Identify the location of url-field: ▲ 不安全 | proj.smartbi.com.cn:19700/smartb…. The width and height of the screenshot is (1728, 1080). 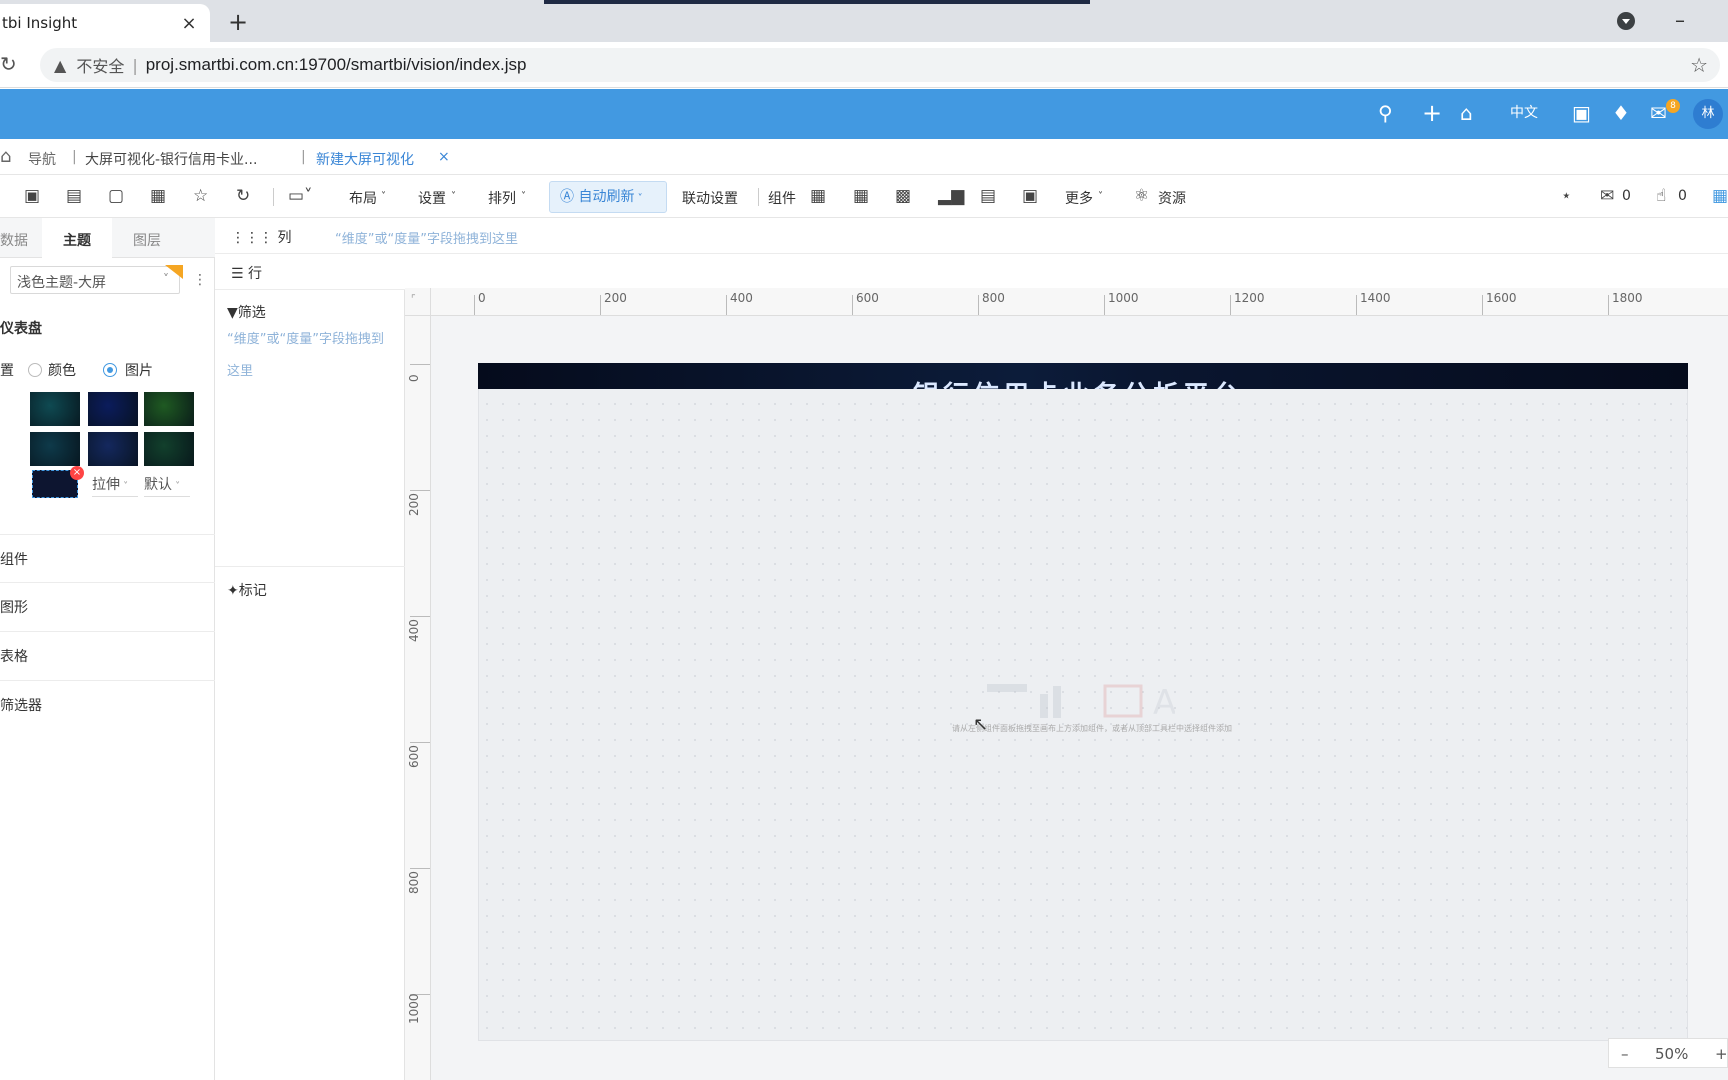
(880, 65).